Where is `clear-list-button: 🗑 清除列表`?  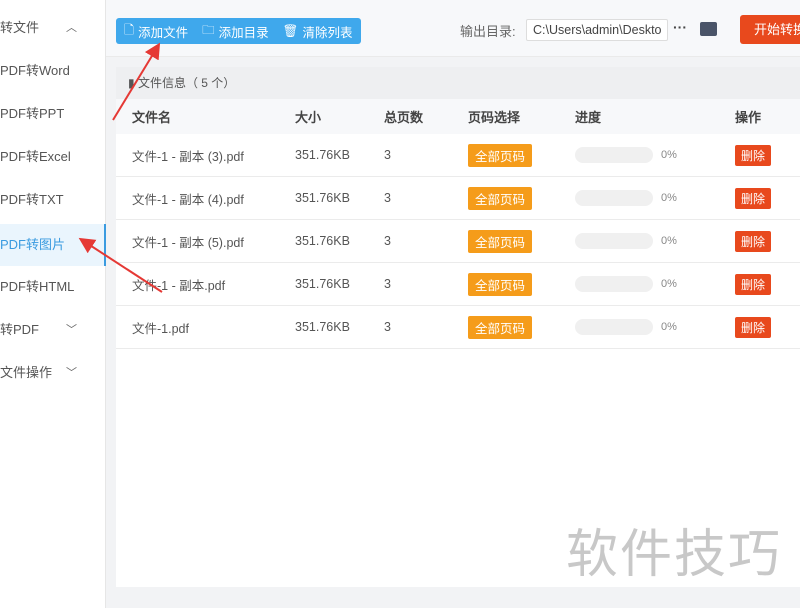
clear-list-button: 🗑 清除列表 is located at coordinates (318, 31).